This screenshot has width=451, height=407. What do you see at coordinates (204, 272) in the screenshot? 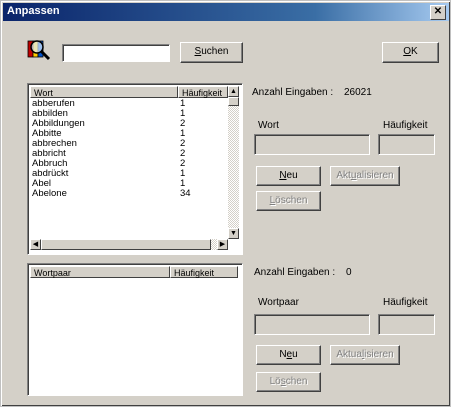
I see `column-header-pair-frequency: Häufigkeit` at bounding box center [204, 272].